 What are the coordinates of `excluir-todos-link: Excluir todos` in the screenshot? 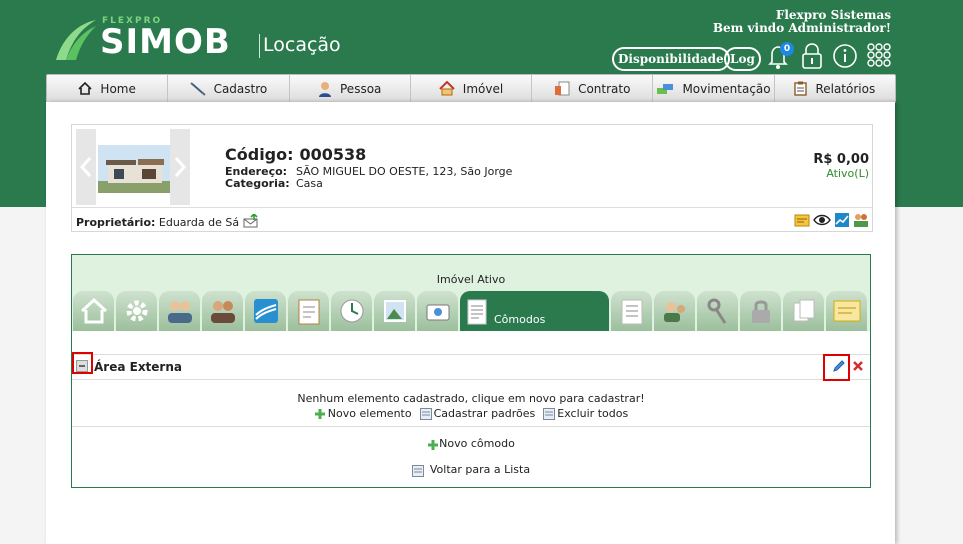 It's located at (585, 413).